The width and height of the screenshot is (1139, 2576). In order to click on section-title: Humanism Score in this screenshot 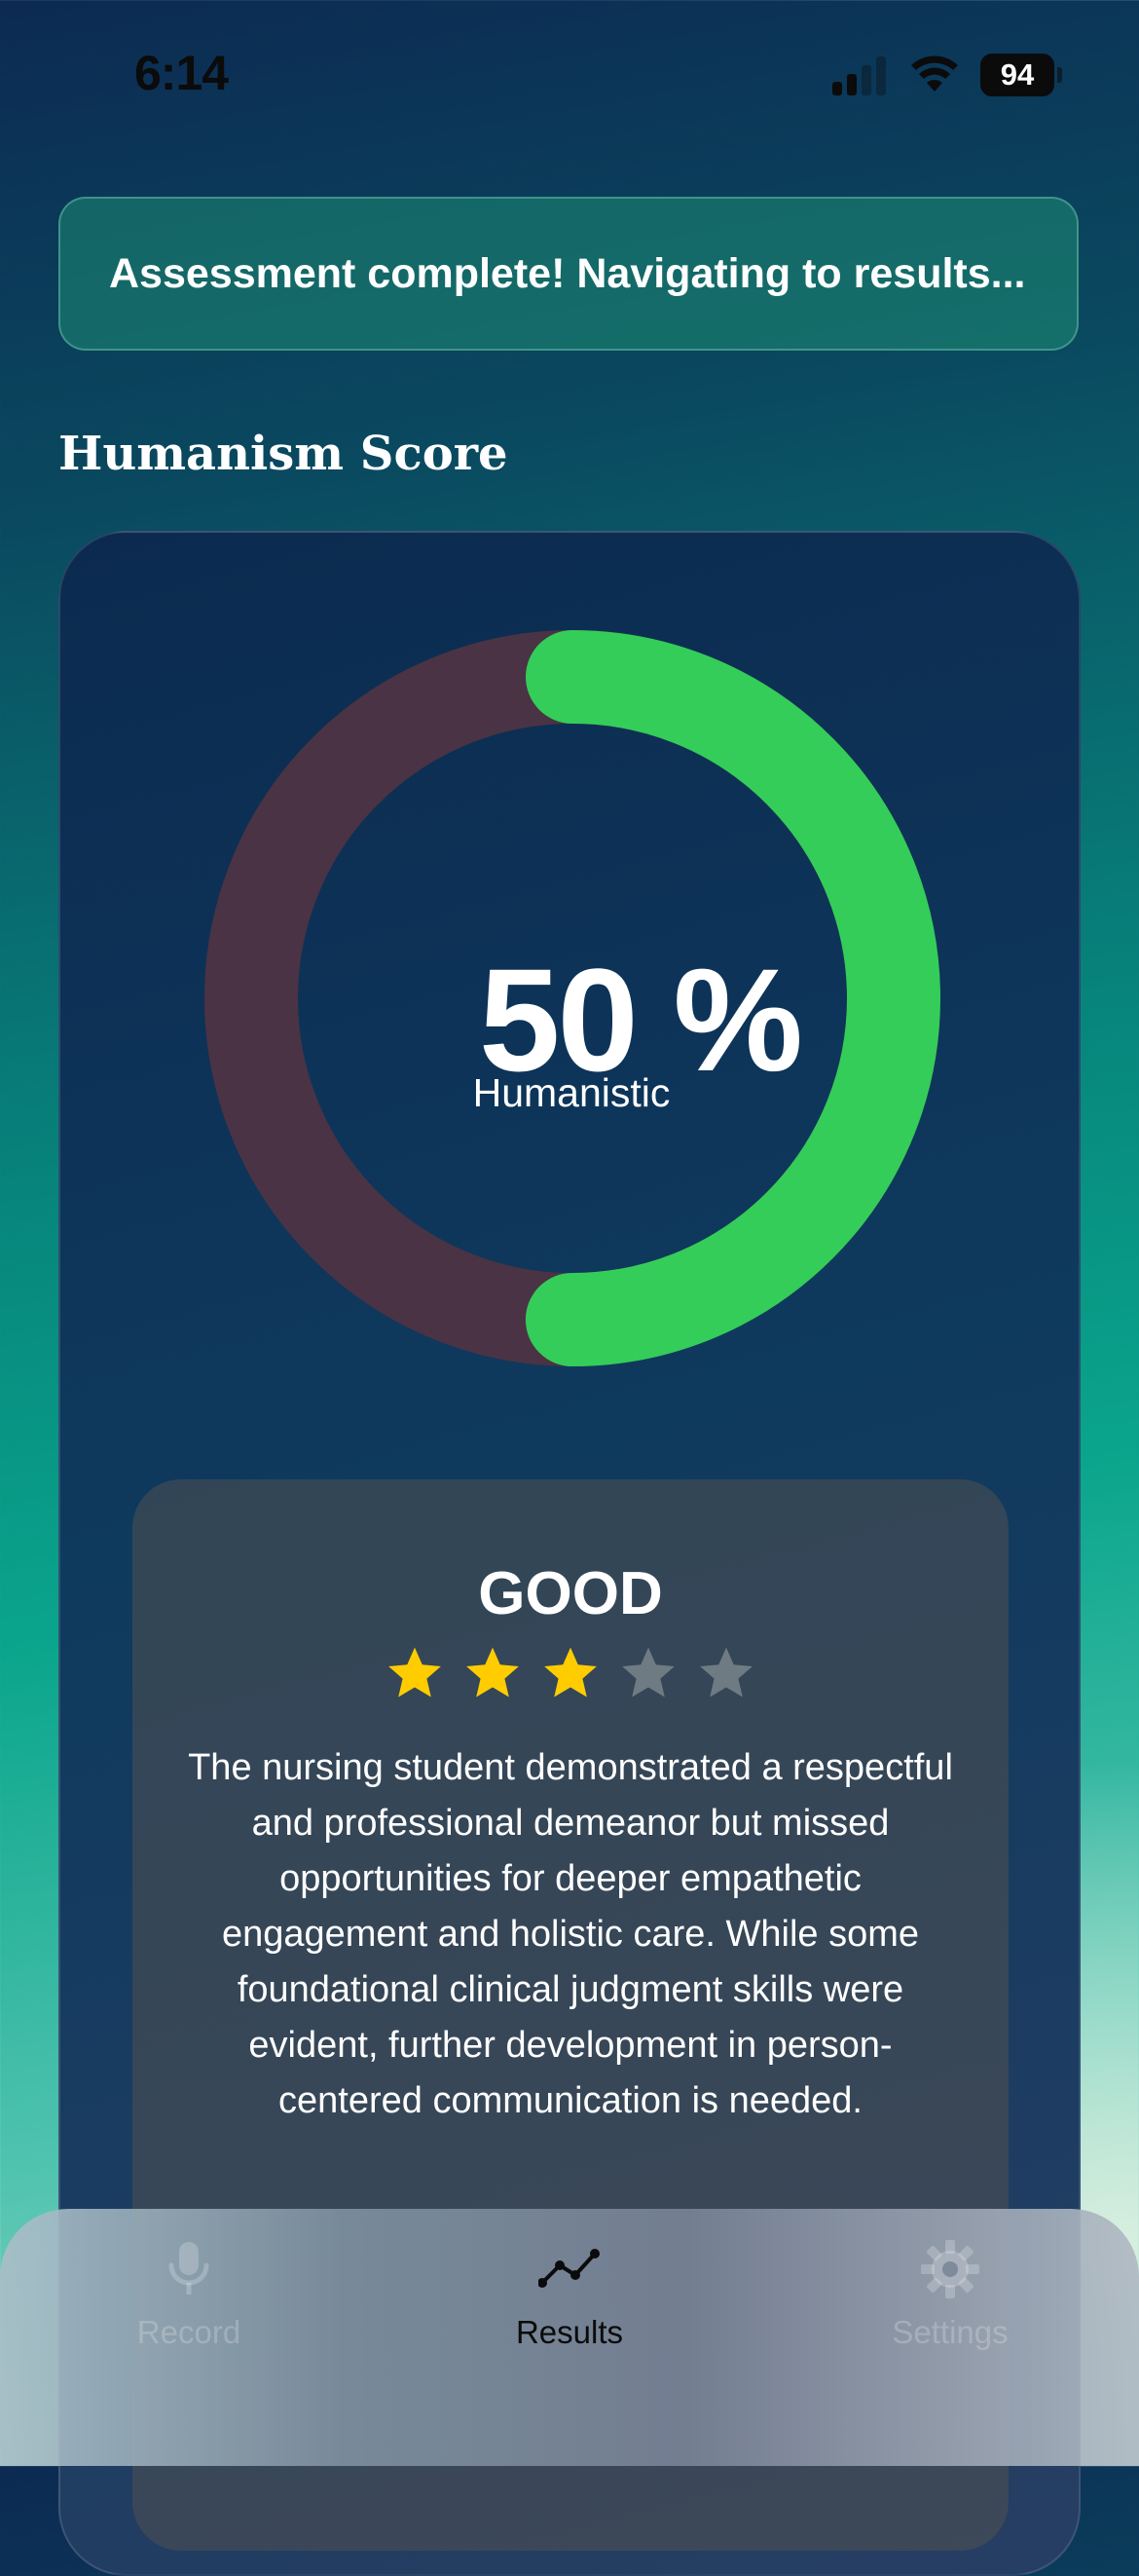, I will do `click(283, 454)`.